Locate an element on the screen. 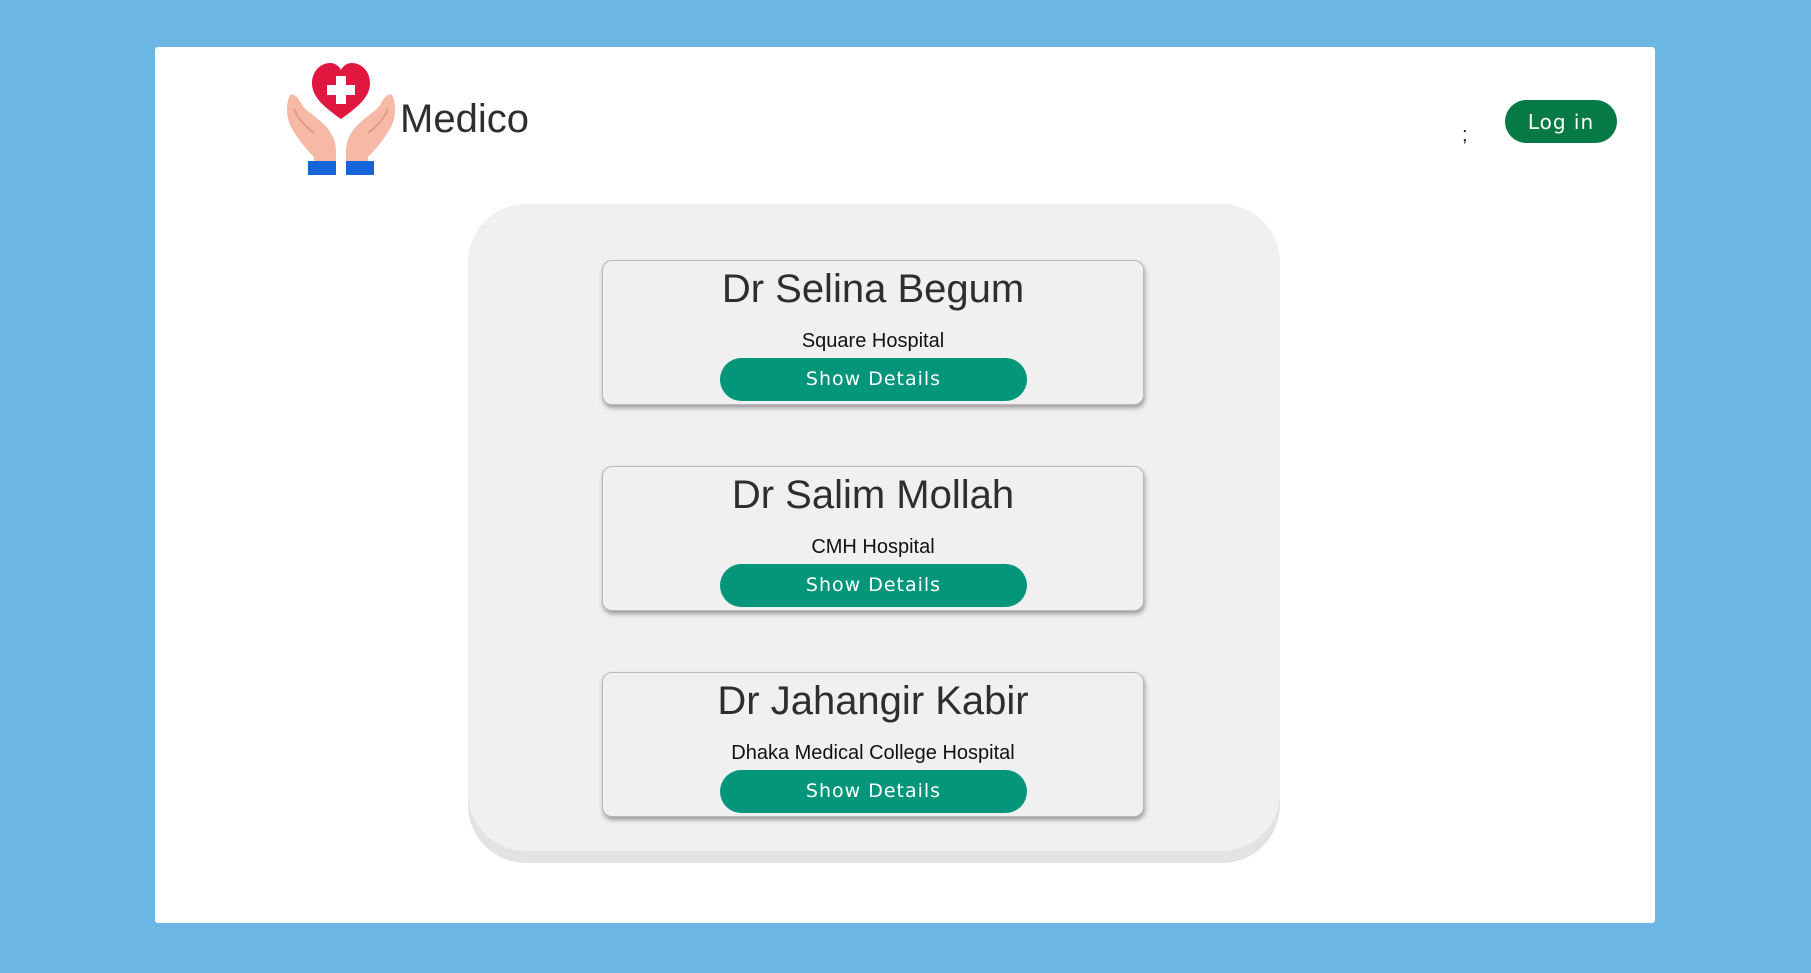 This screenshot has width=1811, height=973. brand: Medico is located at coordinates (406, 117).